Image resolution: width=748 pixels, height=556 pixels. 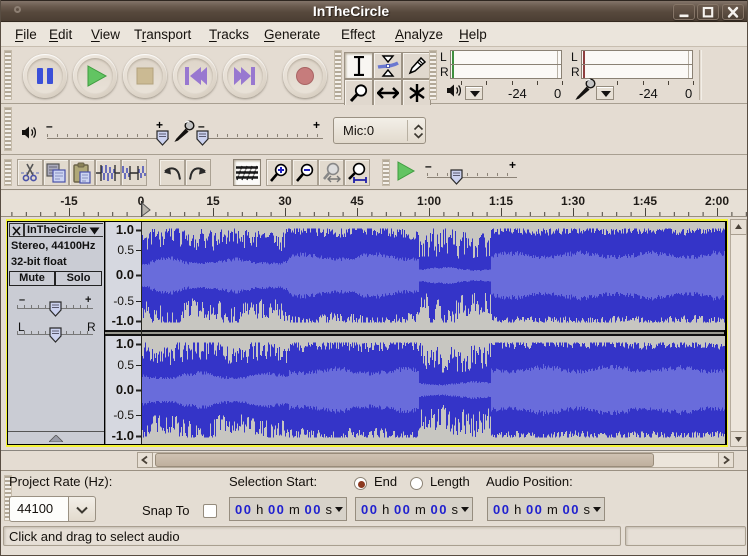 What do you see at coordinates (501, 201) in the screenshot?
I see `svg-text: 1:15` at bounding box center [501, 201].